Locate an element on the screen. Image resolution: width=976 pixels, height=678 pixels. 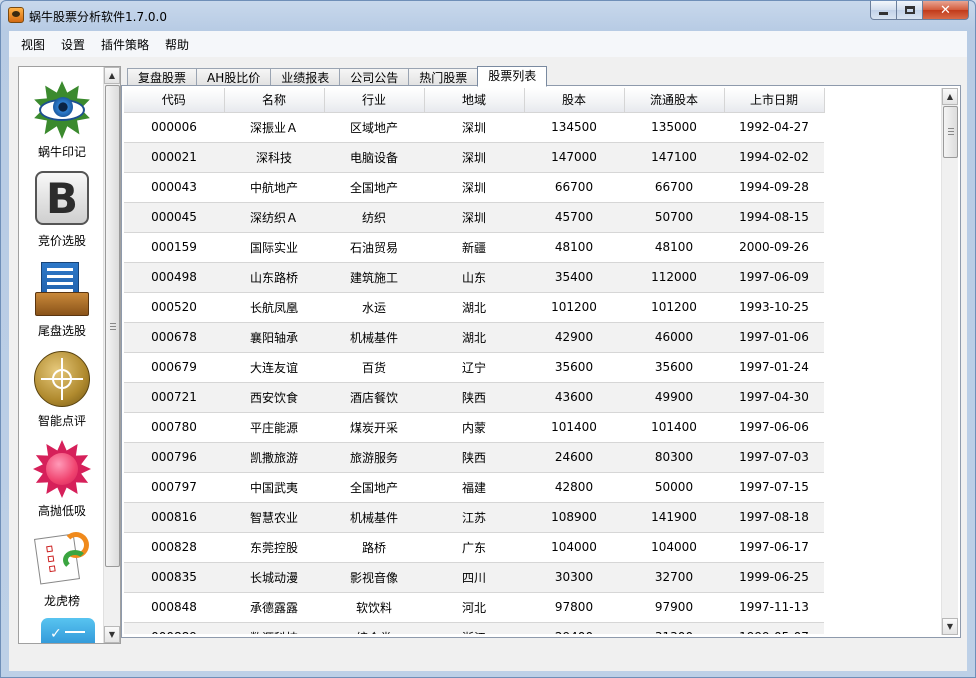
cell-code: 000520 is located at coordinates (174, 307).